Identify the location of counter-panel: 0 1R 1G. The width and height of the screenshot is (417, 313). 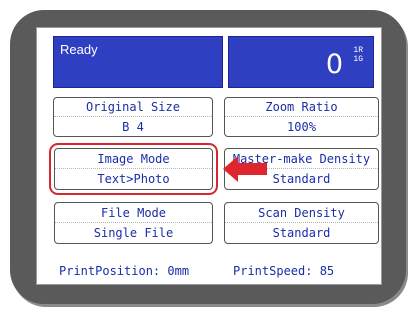
(301, 62).